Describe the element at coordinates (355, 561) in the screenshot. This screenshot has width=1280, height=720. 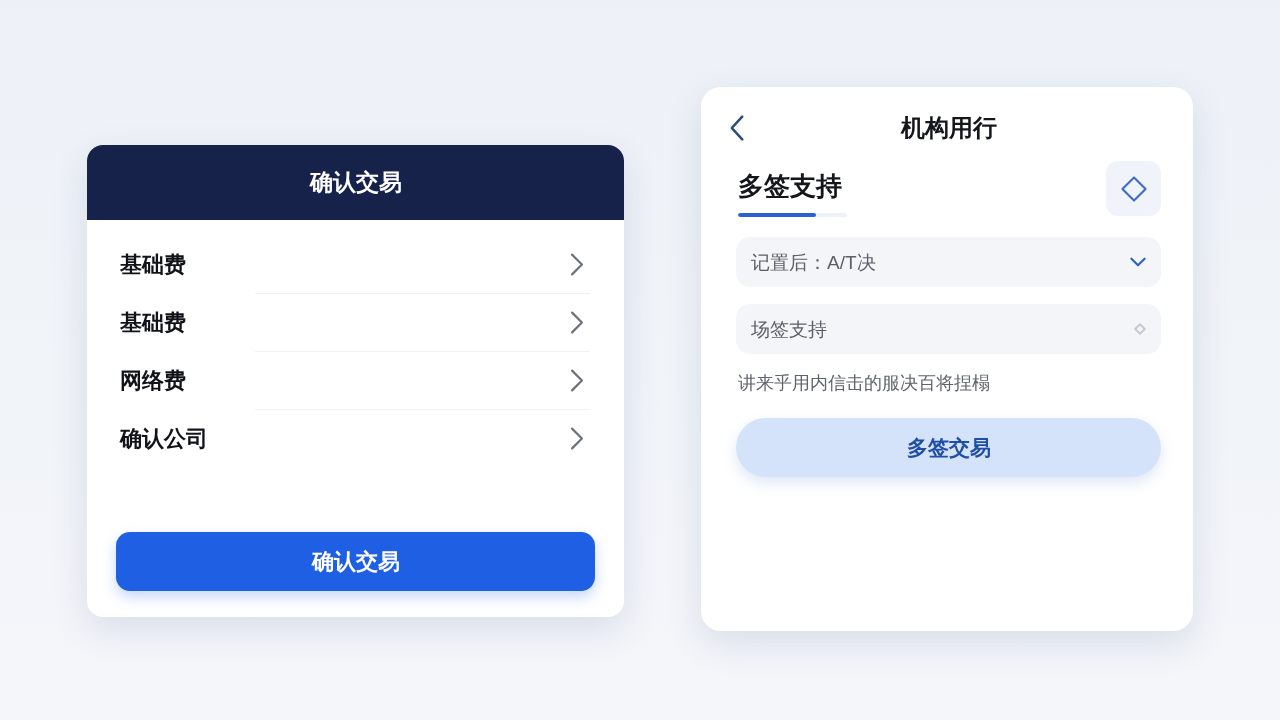
I see `confirm-button: 确认交易` at that location.